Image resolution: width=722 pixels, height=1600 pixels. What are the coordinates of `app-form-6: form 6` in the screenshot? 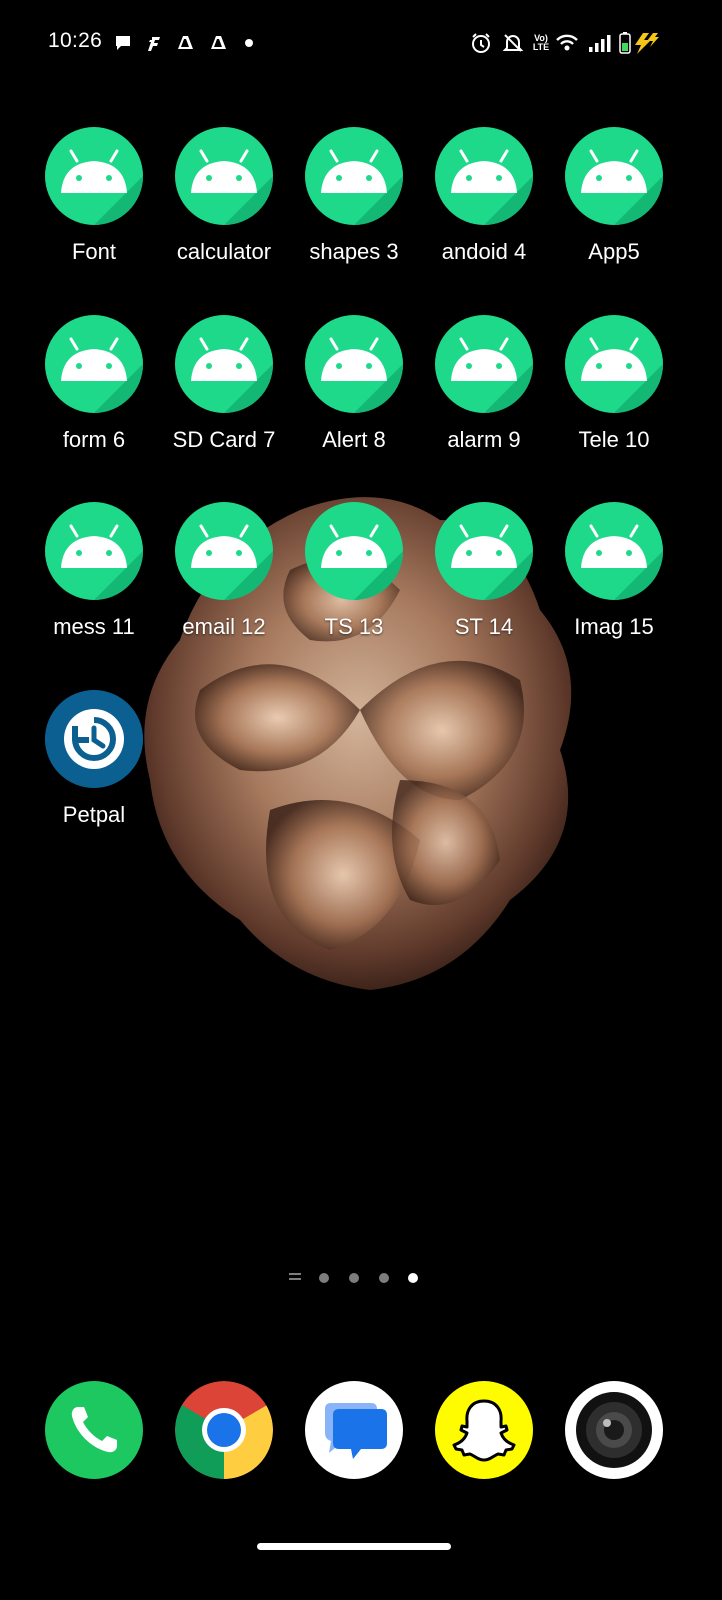 It's located at (94, 384).